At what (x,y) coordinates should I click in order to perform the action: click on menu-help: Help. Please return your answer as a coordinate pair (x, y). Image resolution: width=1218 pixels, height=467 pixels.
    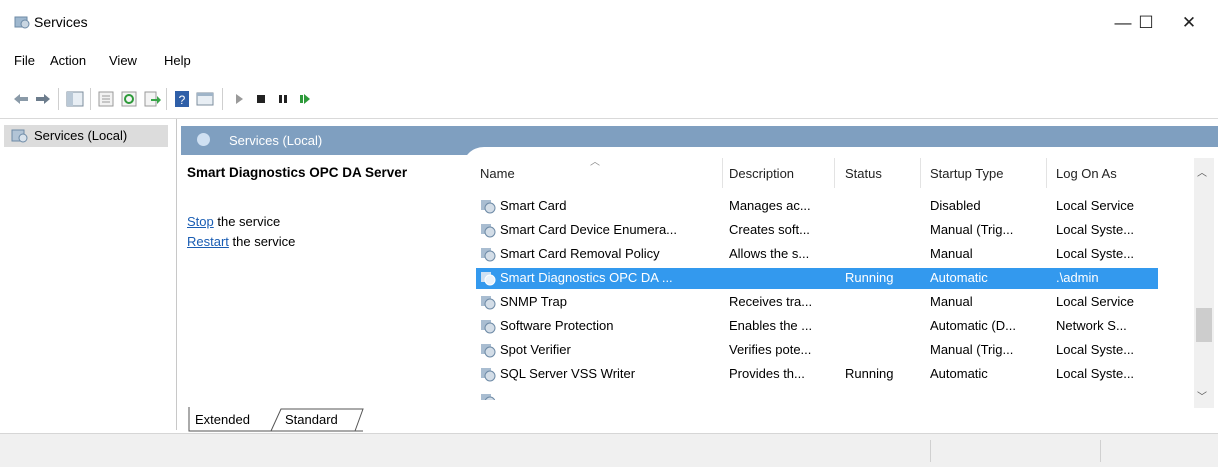
    Looking at the image, I should click on (177, 60).